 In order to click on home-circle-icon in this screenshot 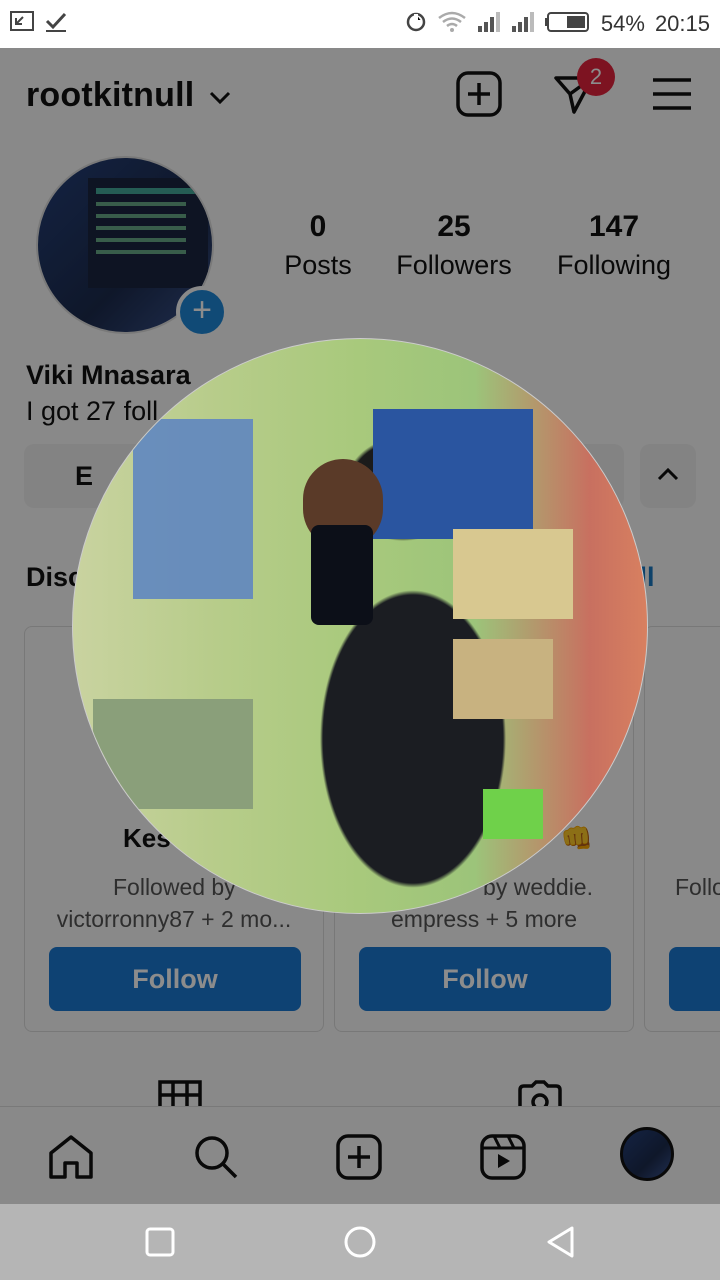, I will do `click(360, 1242)`.